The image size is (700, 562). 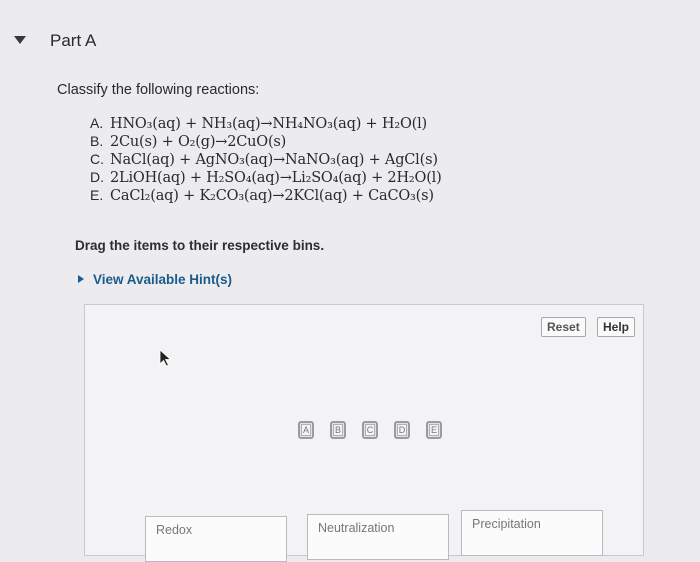 What do you see at coordinates (378, 537) in the screenshot?
I see `bin-neutralization: Neutralization` at bounding box center [378, 537].